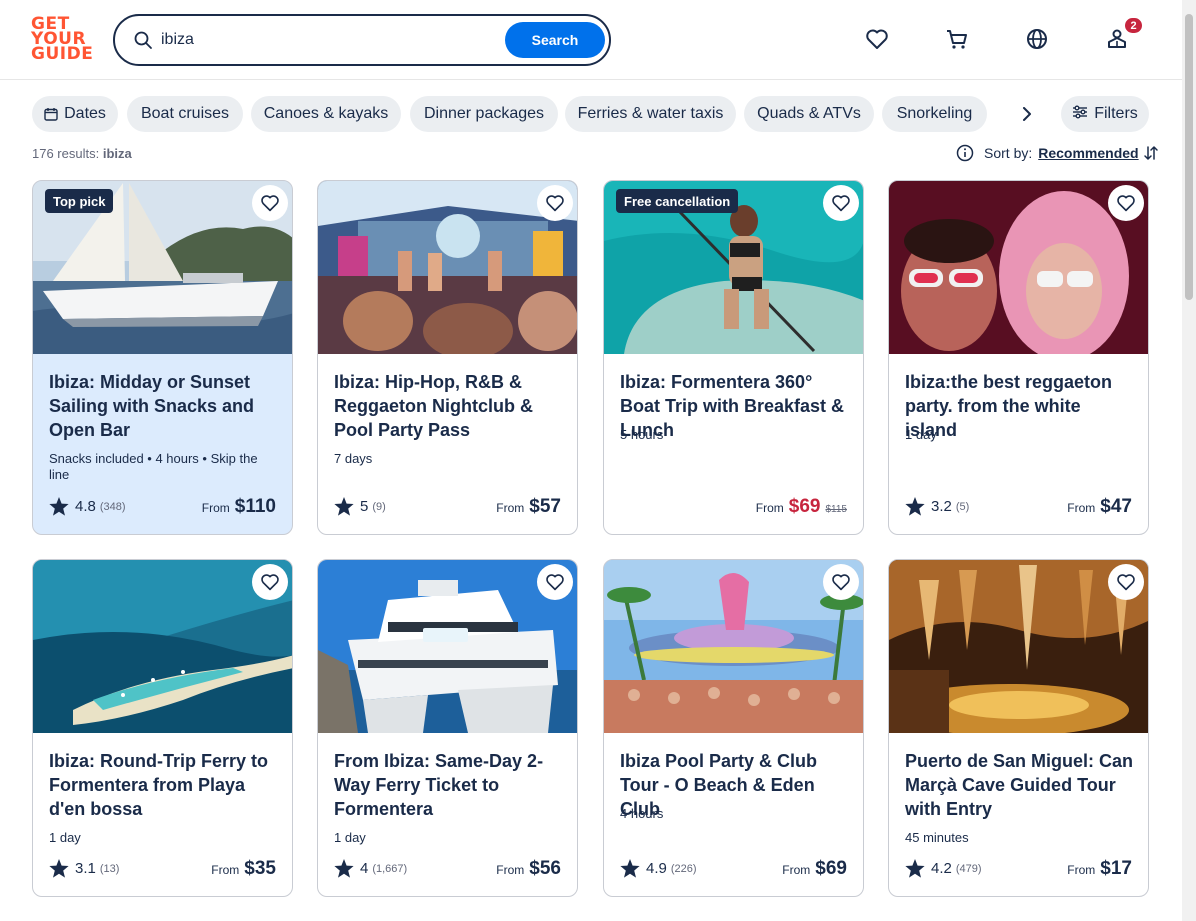 The width and height of the screenshot is (1196, 921). I want to click on tag-badge: Free cancellation, so click(677, 201).